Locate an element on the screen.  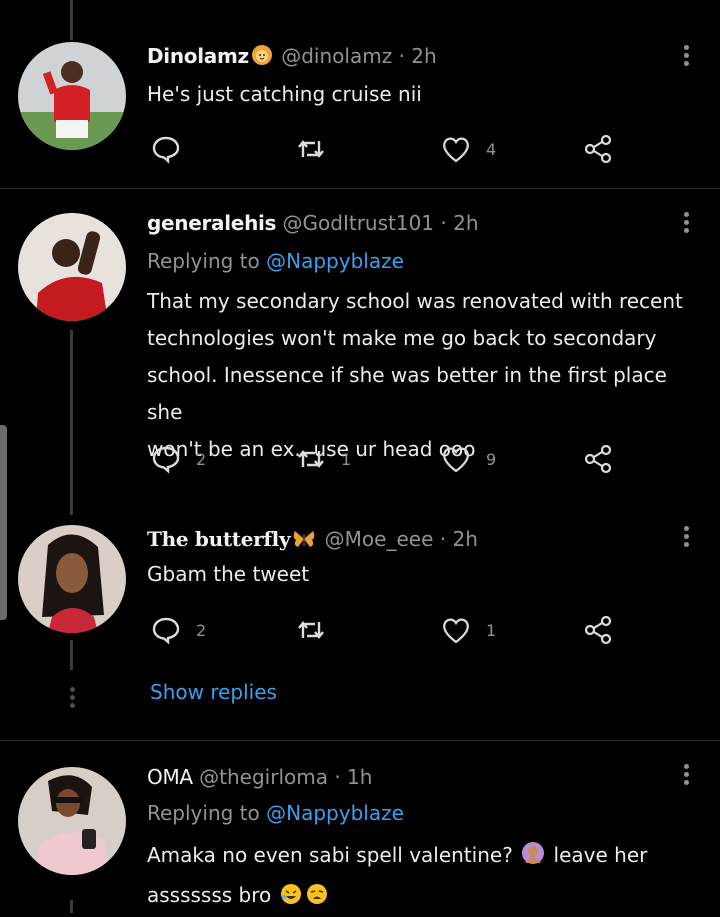
display-name: The butterfly is located at coordinates (219, 539).